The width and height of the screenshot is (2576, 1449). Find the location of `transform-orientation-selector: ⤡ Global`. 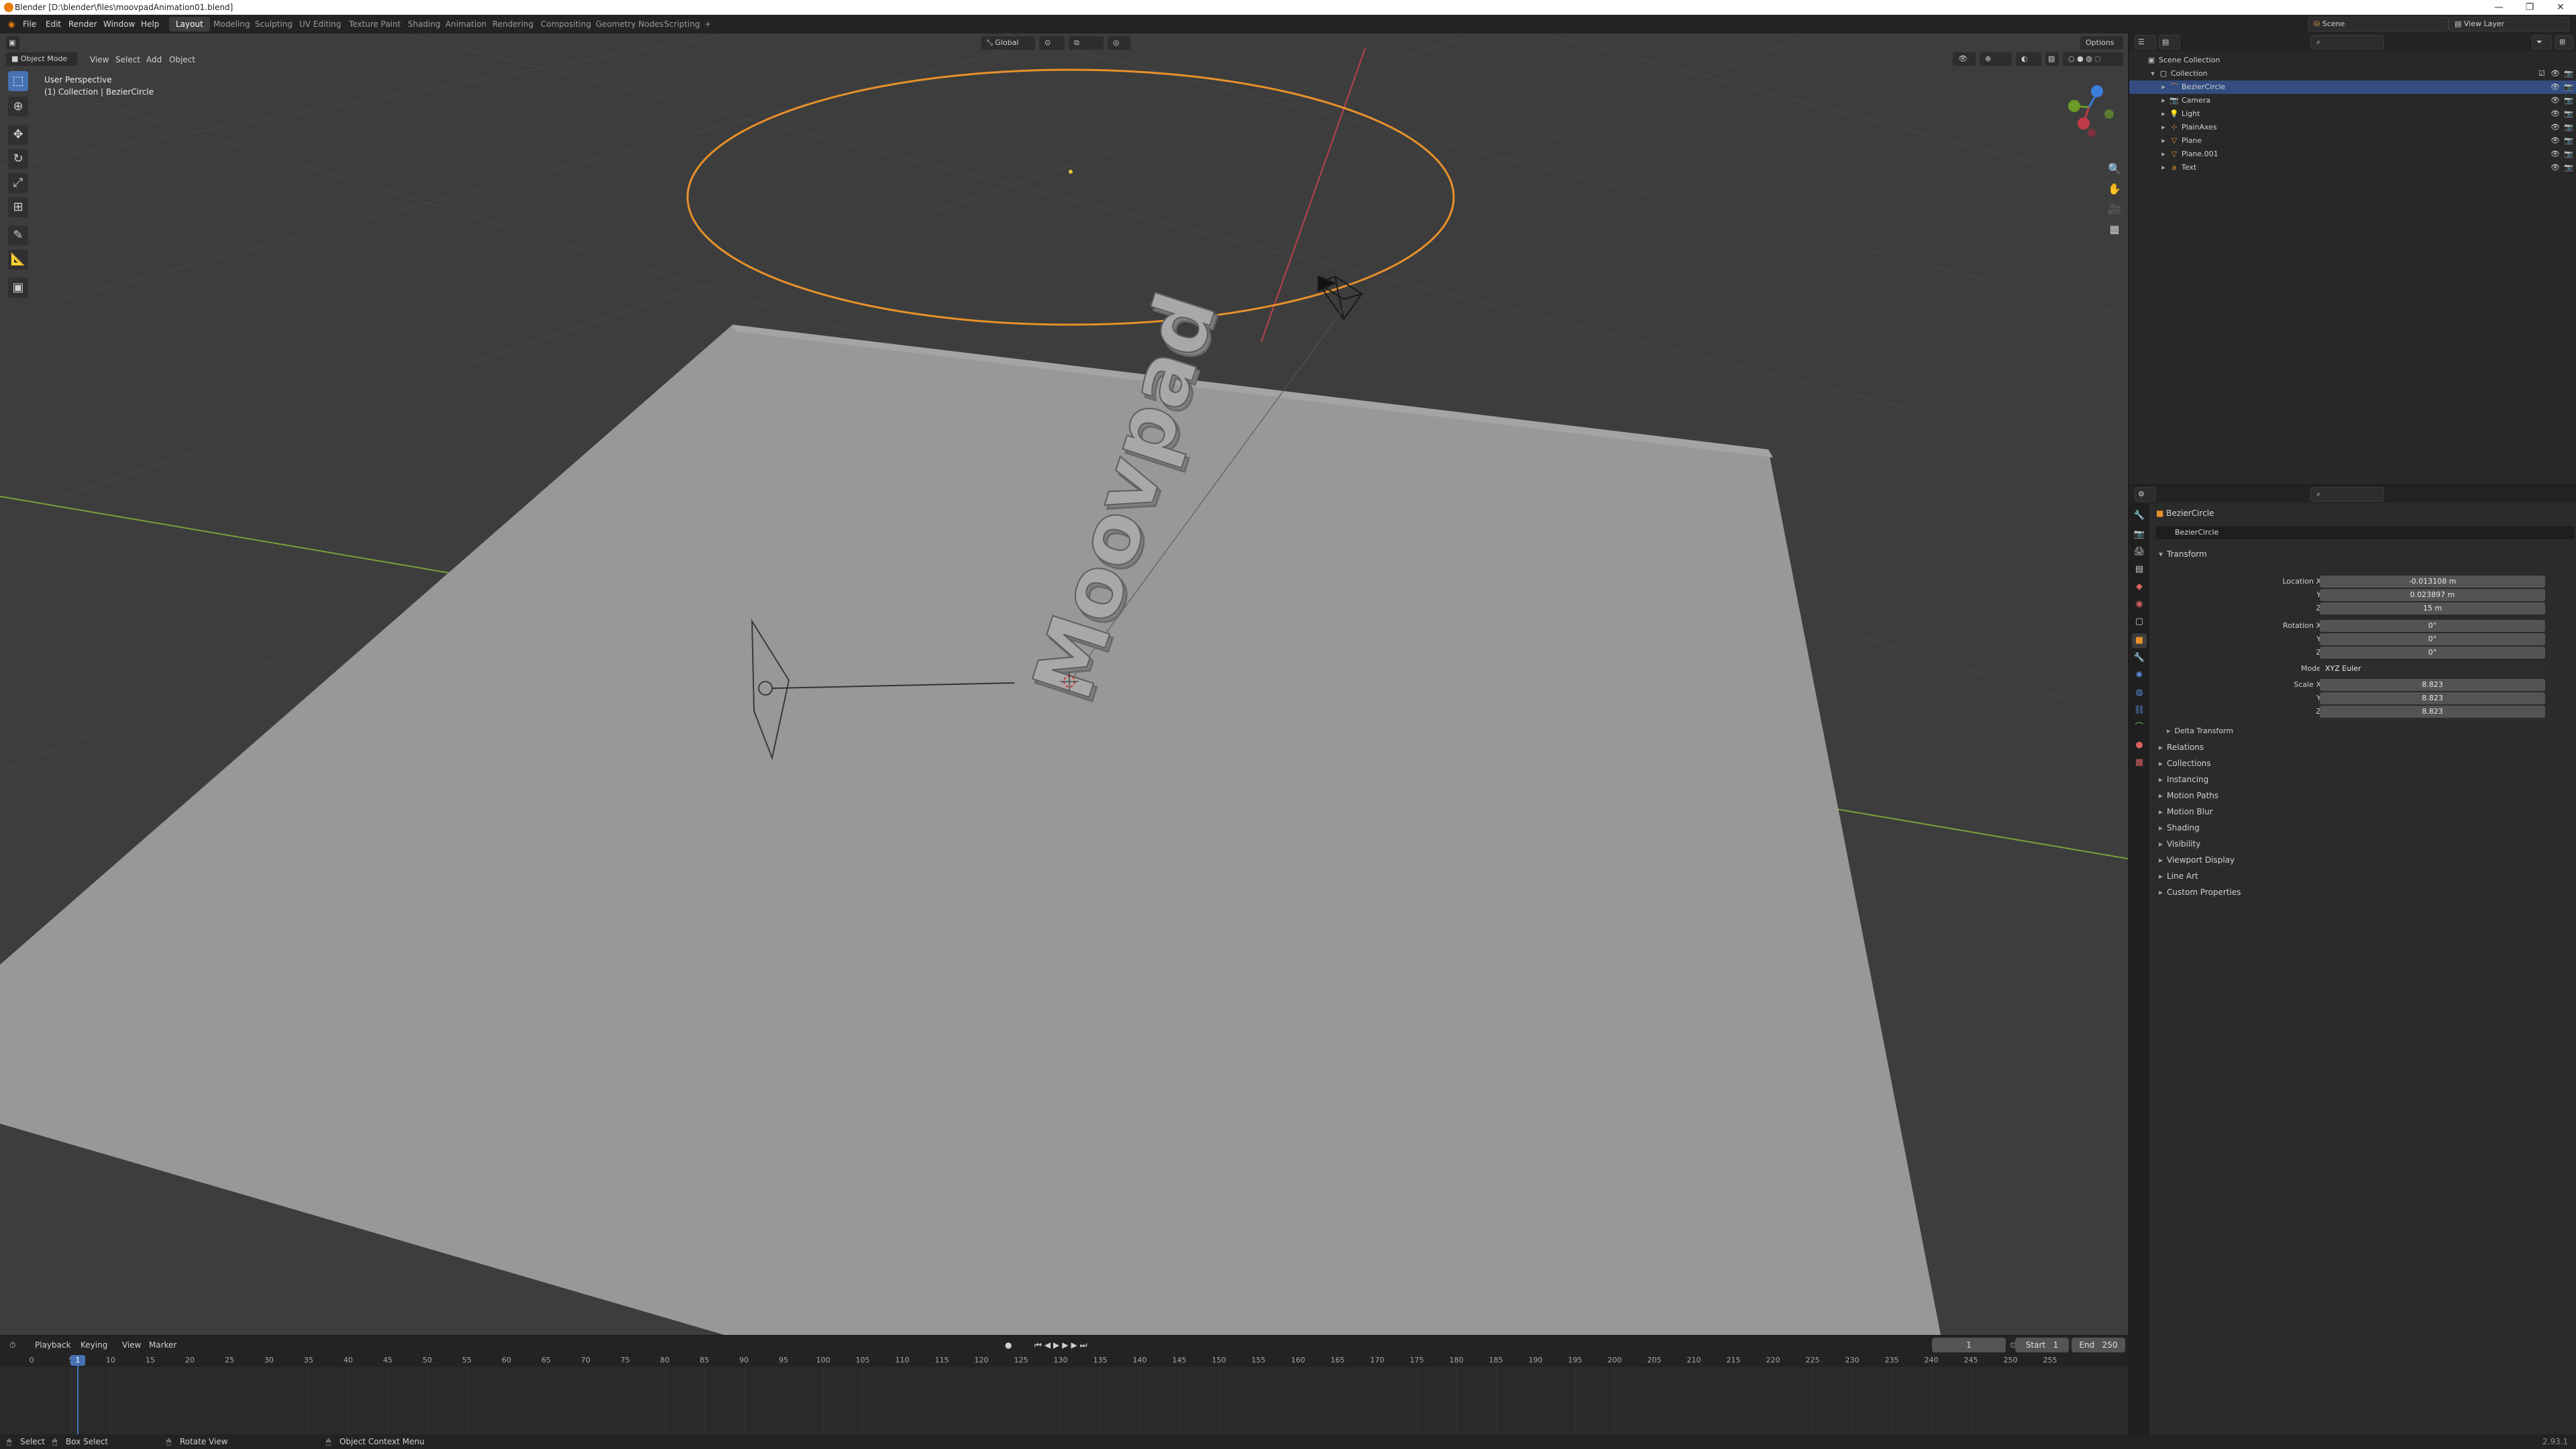

transform-orientation-selector: ⤡ Global is located at coordinates (1008, 43).